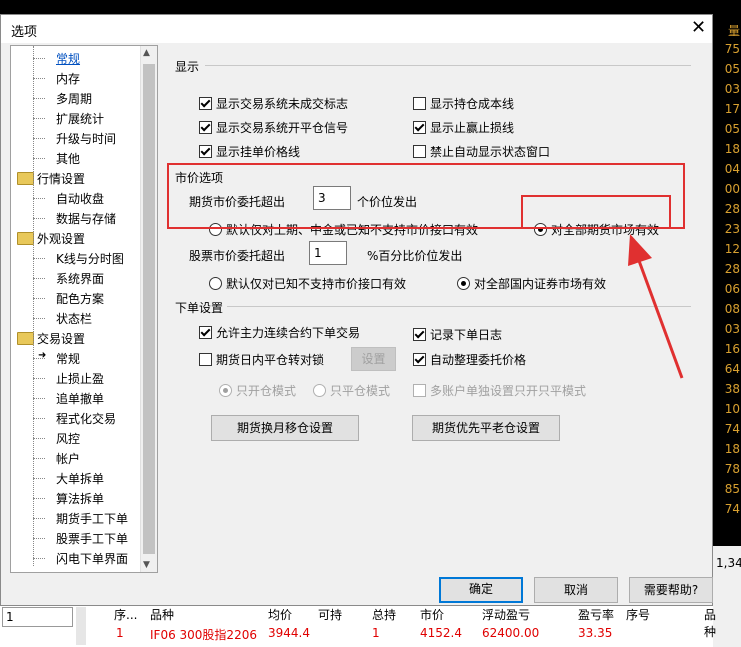 The image size is (741, 647). I want to click on folder-icon, so click(25, 238).